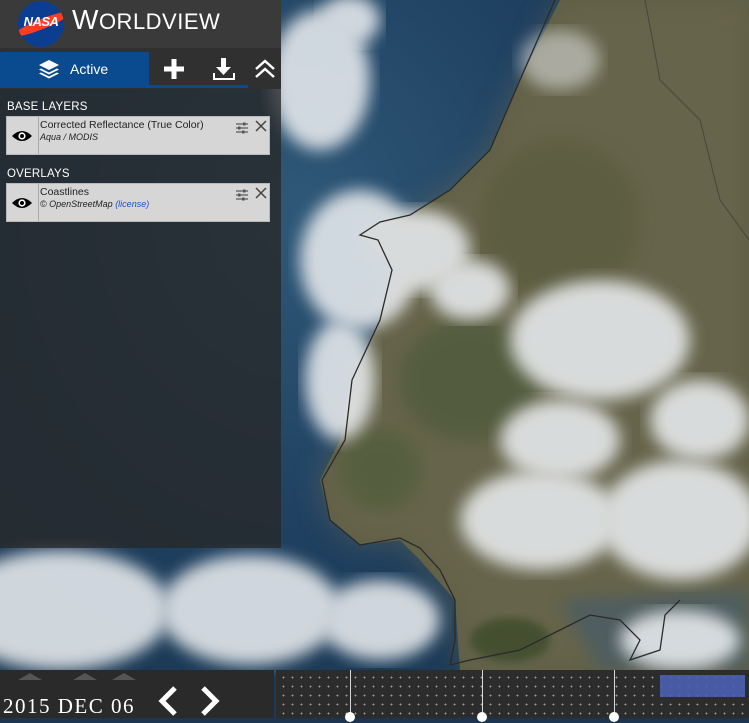 The width and height of the screenshot is (749, 723). I want to click on collapse-icon, so click(265, 68).